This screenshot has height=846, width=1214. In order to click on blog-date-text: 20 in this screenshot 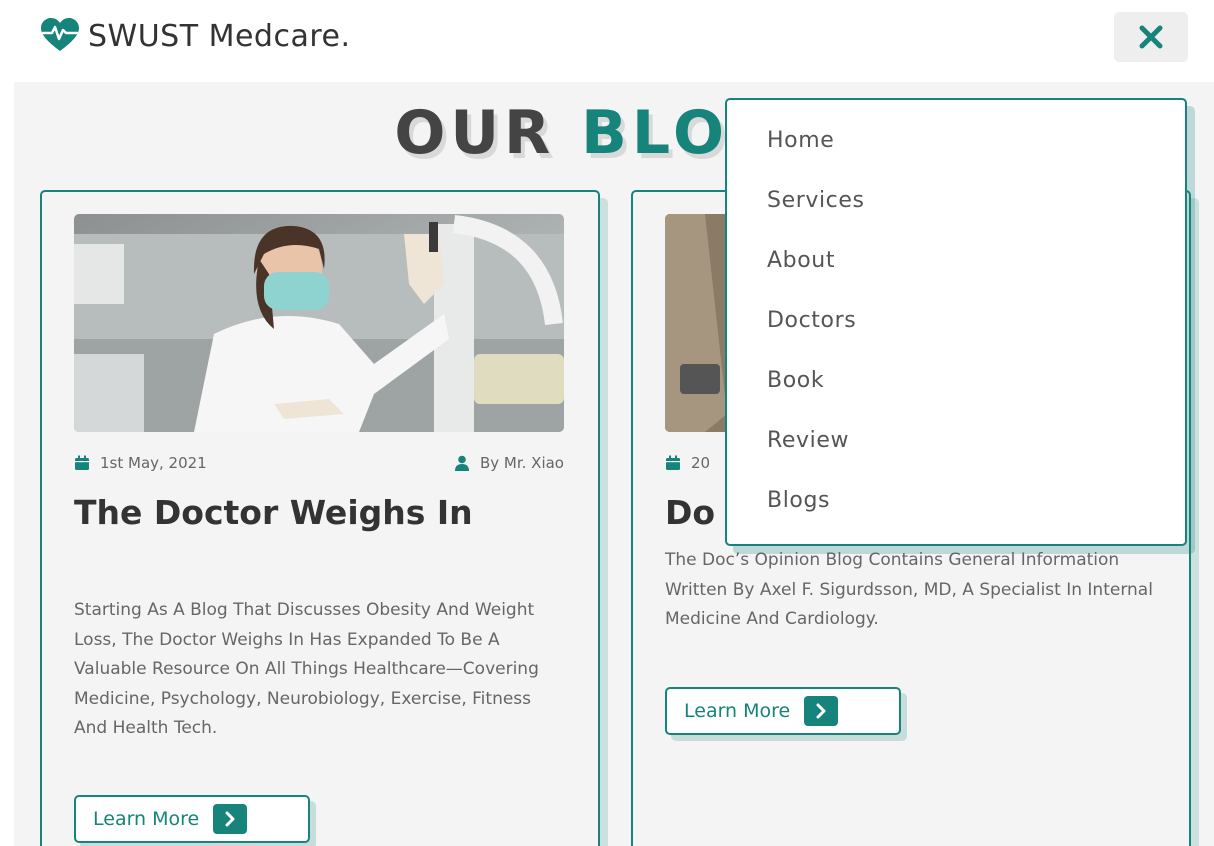, I will do `click(701, 463)`.